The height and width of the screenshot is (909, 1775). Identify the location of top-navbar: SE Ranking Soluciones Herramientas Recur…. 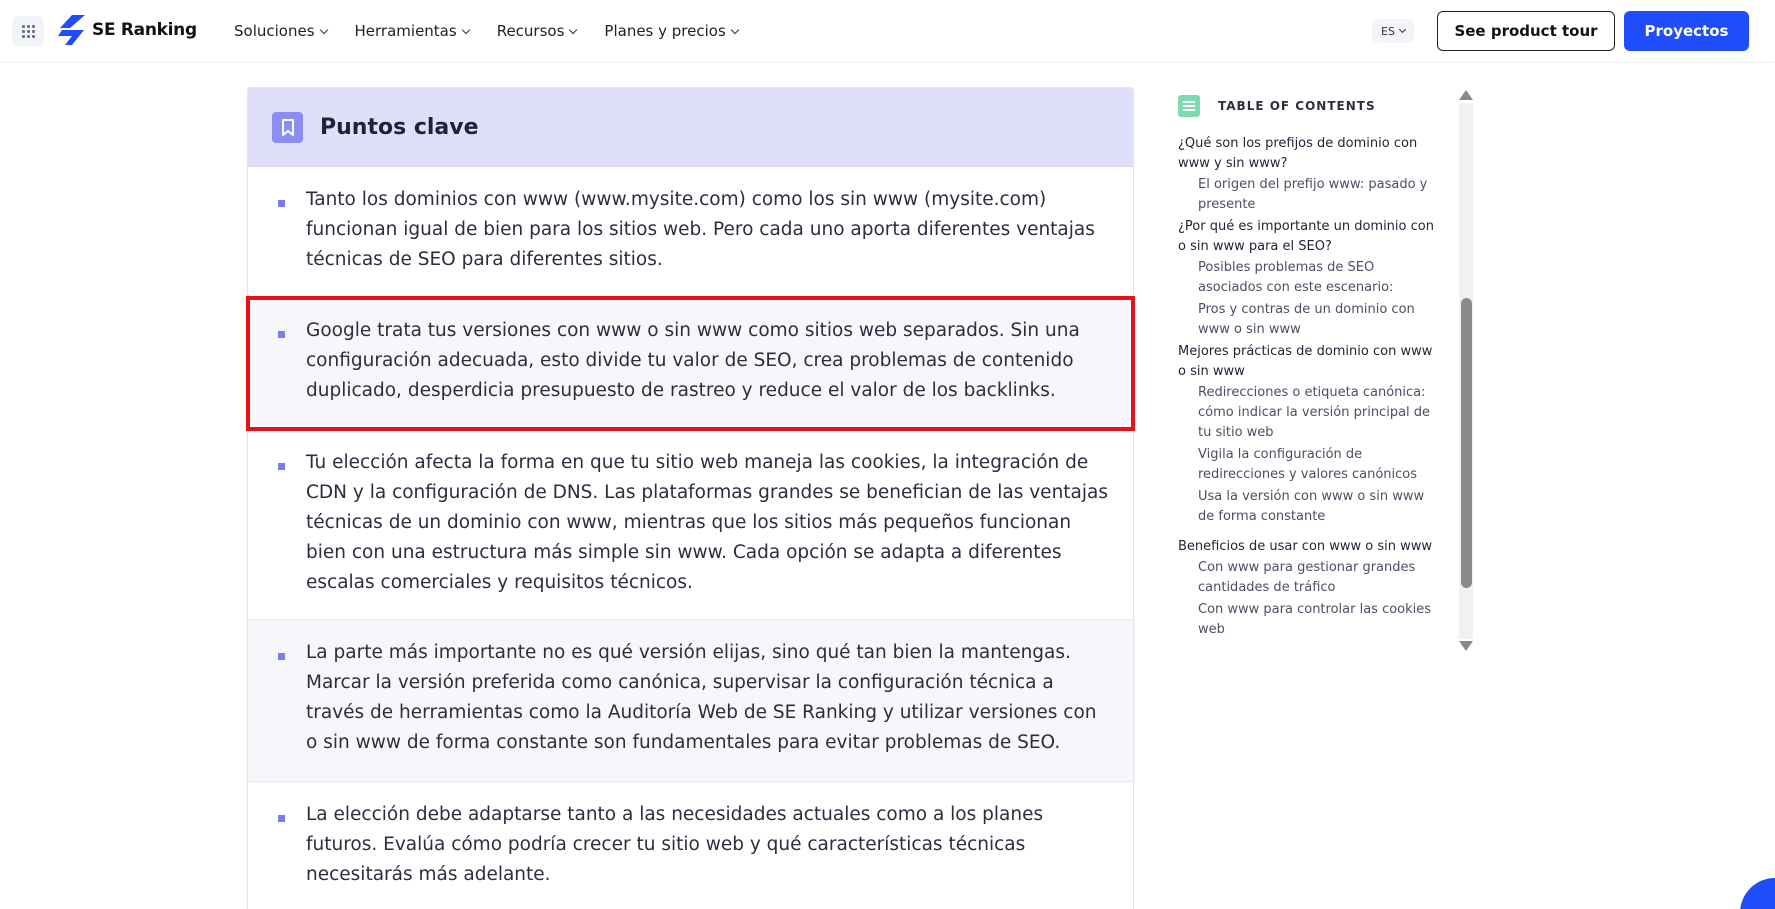
(887, 31).